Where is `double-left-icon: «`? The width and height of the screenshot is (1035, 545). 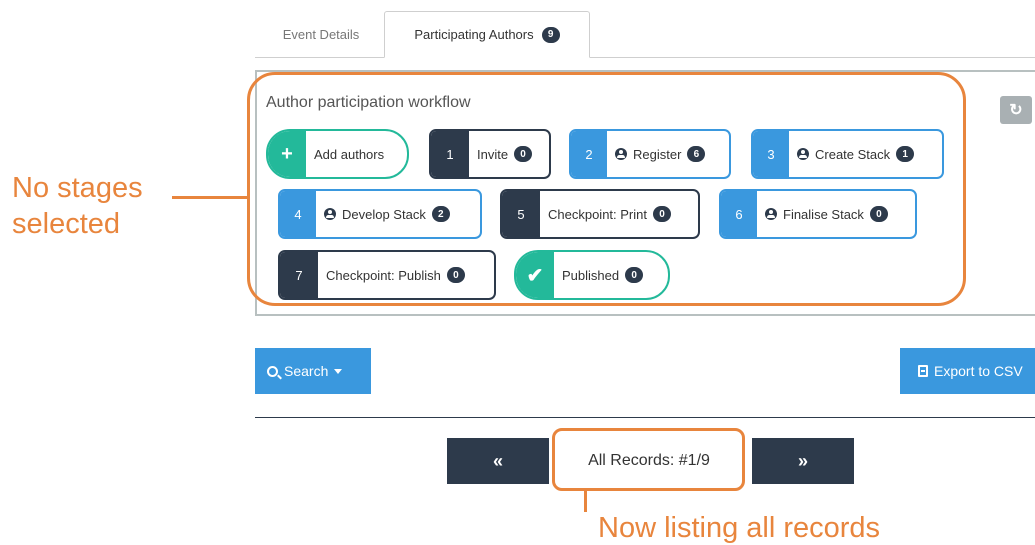
double-left-icon: « is located at coordinates (497, 460).